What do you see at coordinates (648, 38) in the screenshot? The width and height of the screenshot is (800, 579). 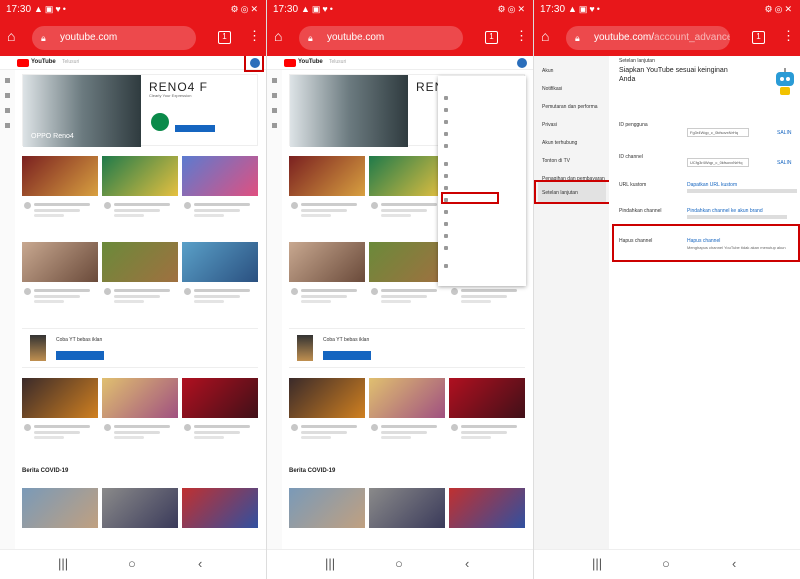 I see `address-bar: 🔒︎ youtube.com/account_advanced` at bounding box center [648, 38].